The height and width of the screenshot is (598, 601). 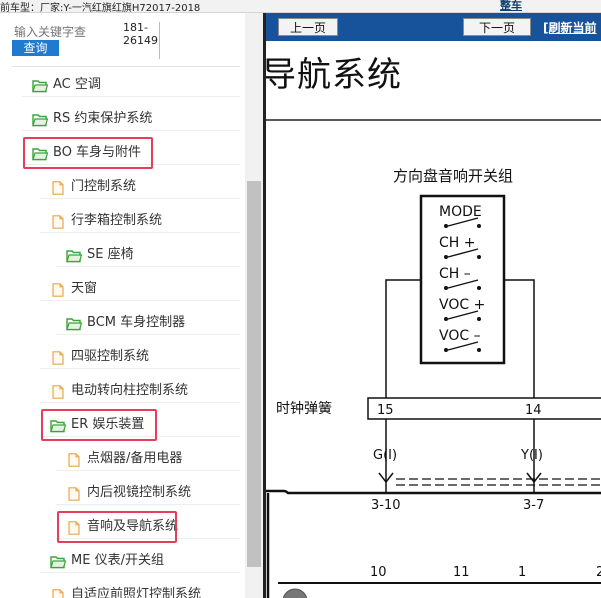 I want to click on switch-label: MODE, so click(x=460, y=212).